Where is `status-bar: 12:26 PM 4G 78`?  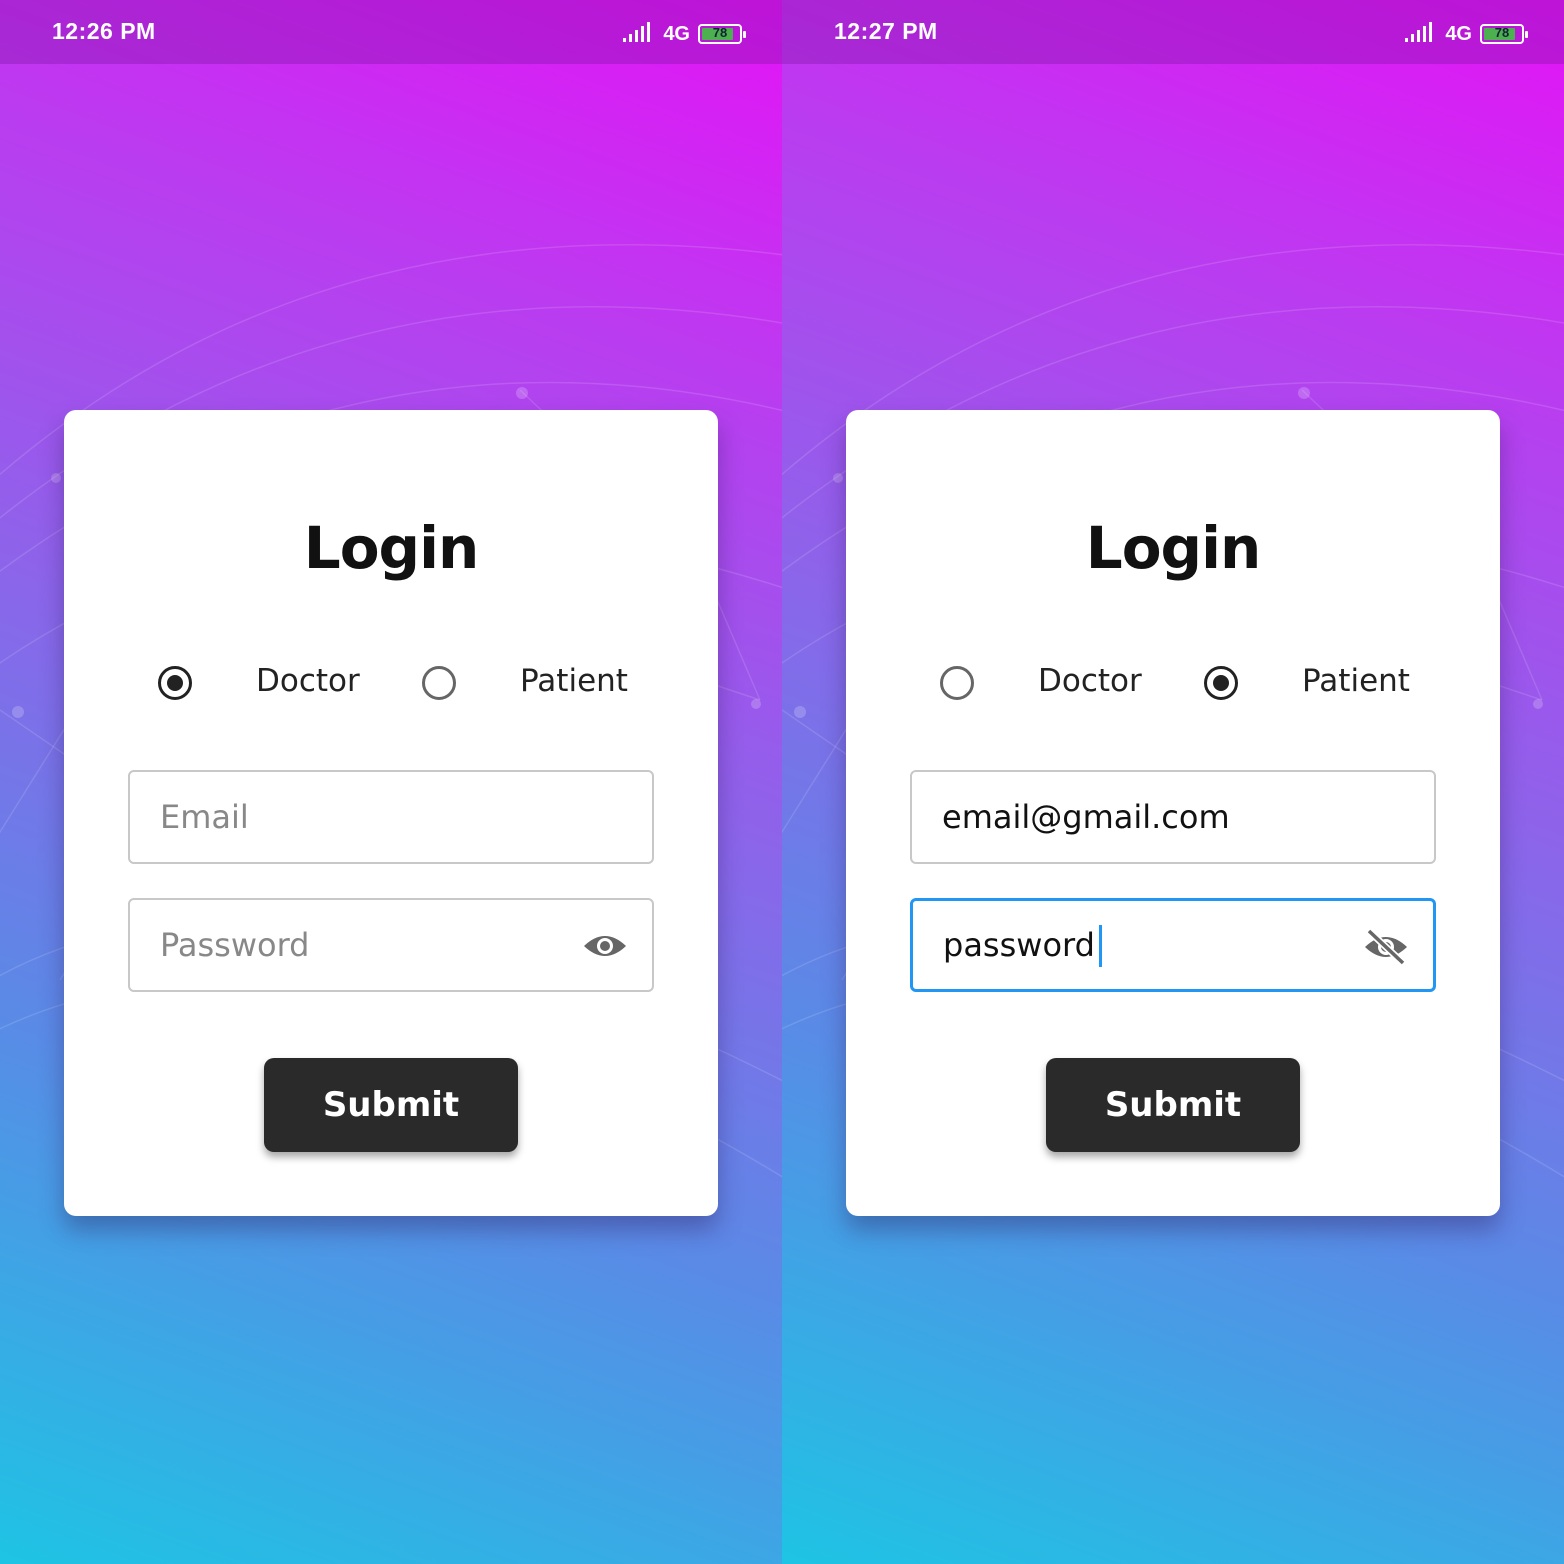
status-bar: 12:26 PM 4G 78 is located at coordinates (391, 32).